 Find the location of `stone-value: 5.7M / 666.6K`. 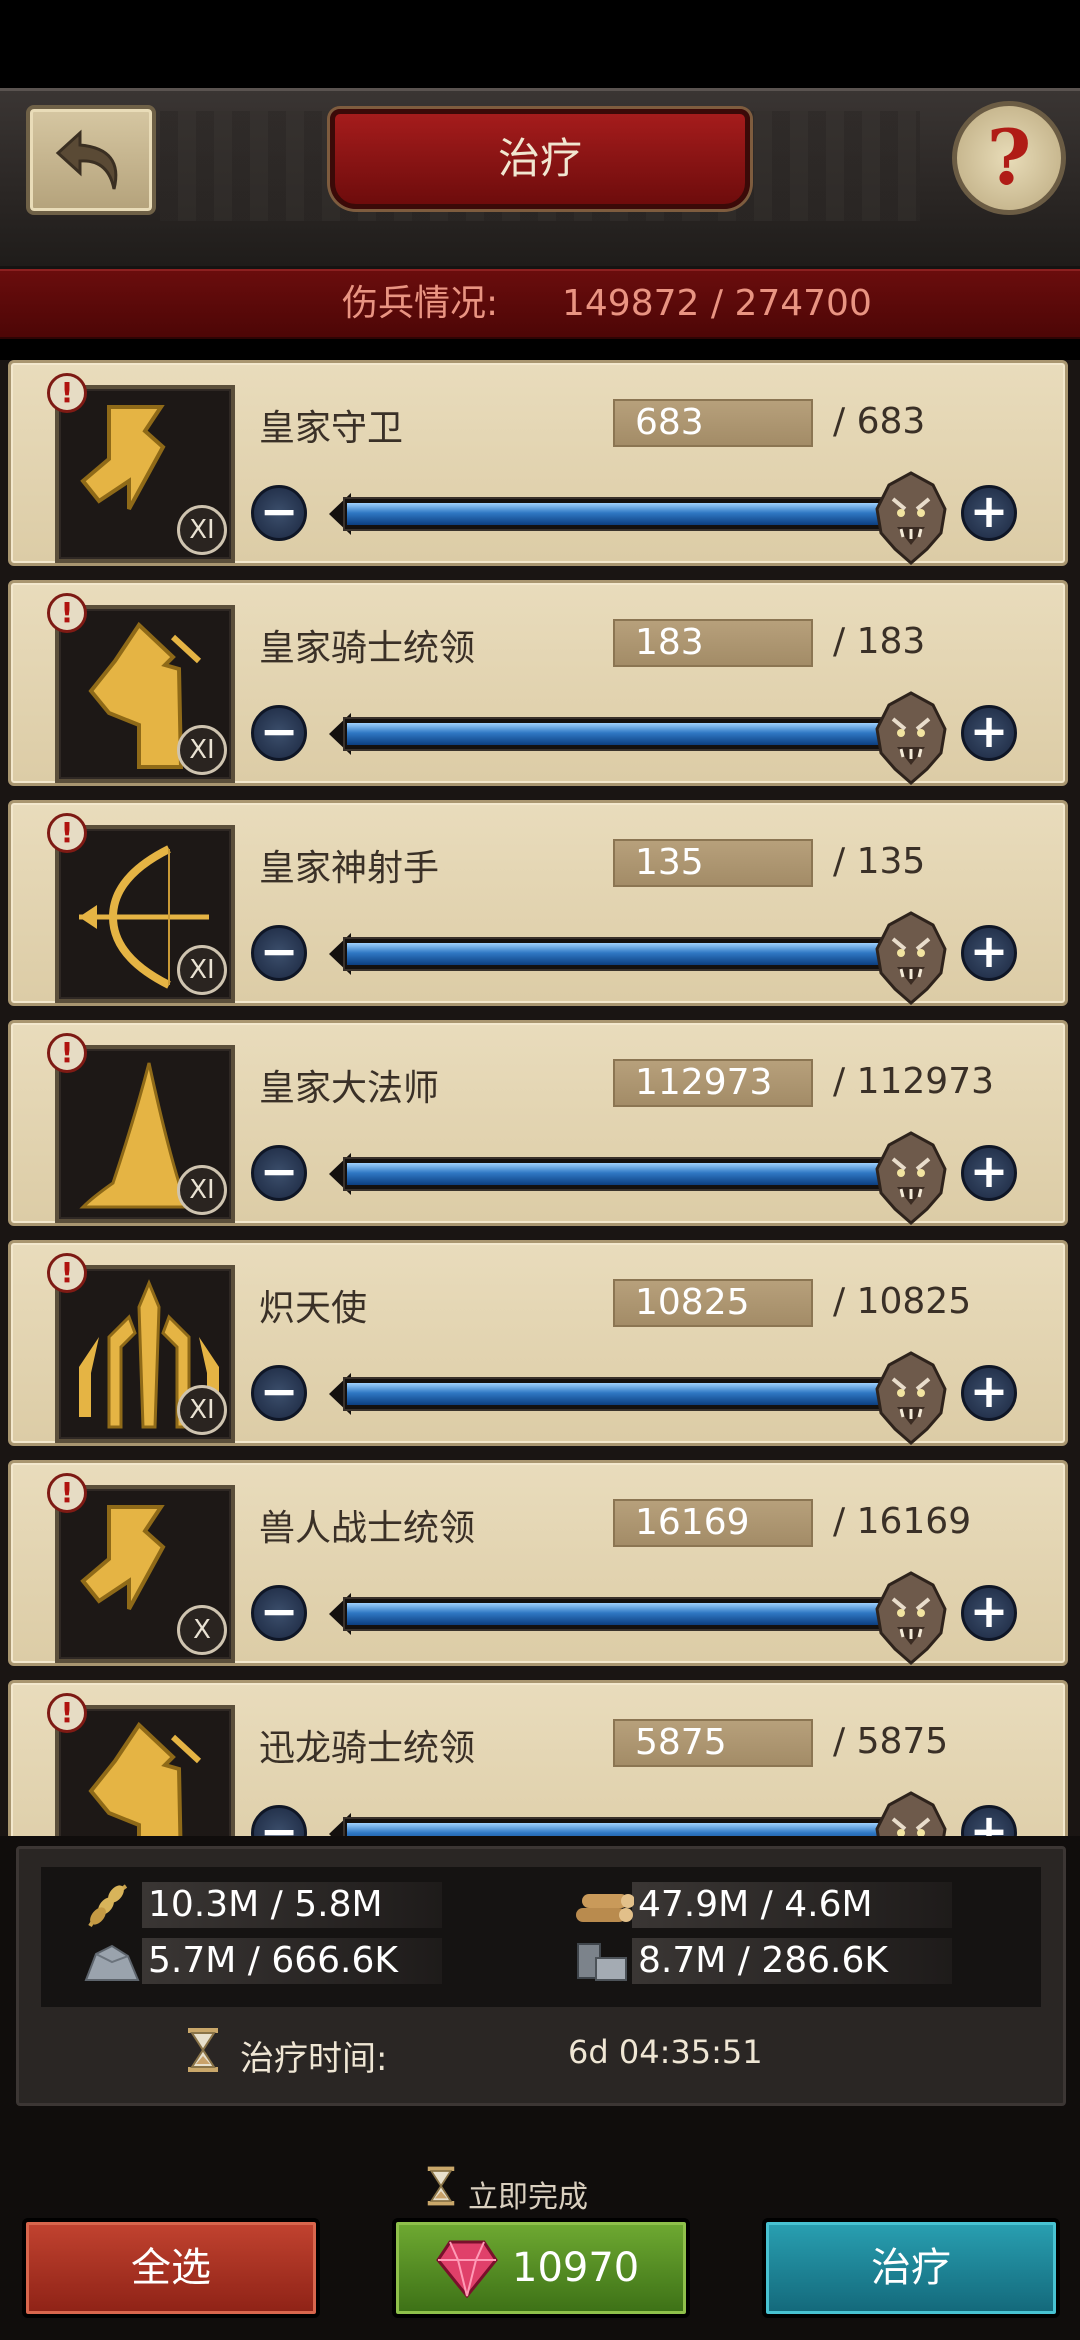

stone-value: 5.7M / 666.6K is located at coordinates (273, 1960).